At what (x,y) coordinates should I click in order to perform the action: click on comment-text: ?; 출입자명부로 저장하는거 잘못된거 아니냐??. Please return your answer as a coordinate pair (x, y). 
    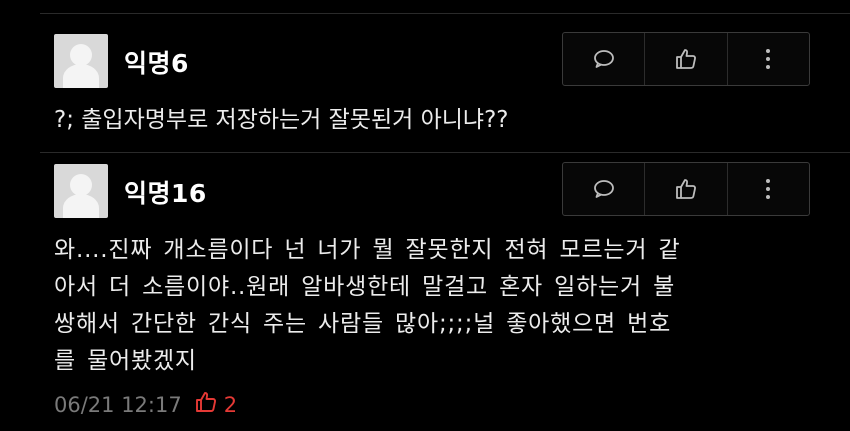
    Looking at the image, I should click on (281, 120).